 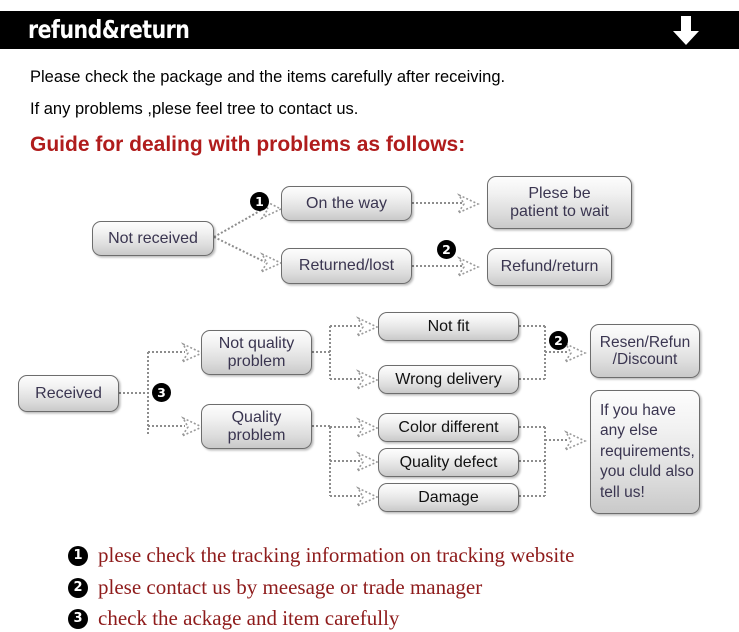 What do you see at coordinates (448, 497) in the screenshot?
I see `flow-box-damage: Damage` at bounding box center [448, 497].